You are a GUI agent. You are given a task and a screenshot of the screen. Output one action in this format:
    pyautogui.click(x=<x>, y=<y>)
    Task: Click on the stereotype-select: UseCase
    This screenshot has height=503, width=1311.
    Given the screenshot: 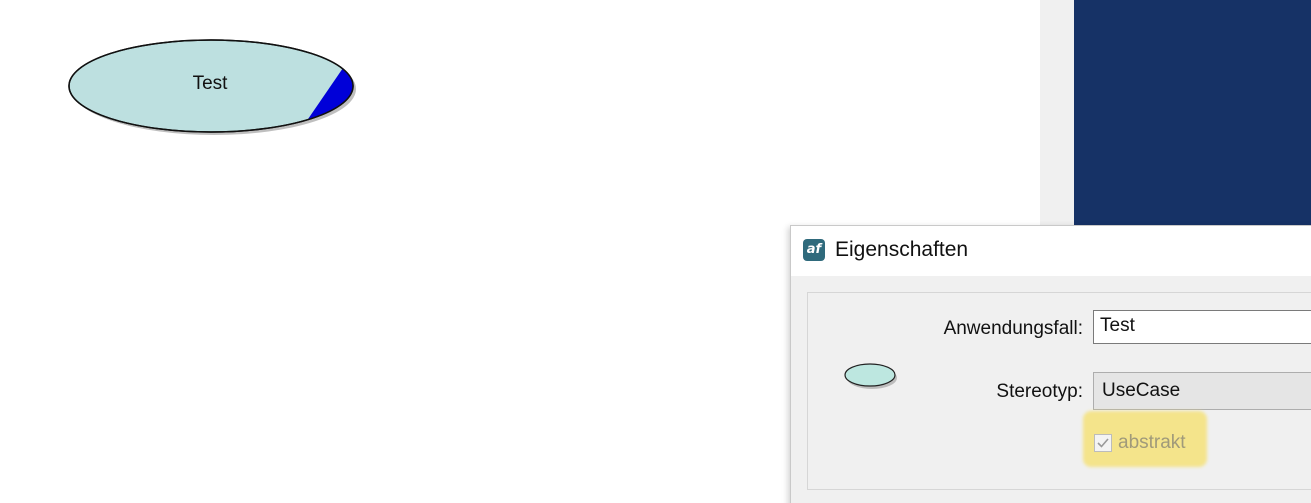 What is the action you would take?
    pyautogui.click(x=1202, y=391)
    